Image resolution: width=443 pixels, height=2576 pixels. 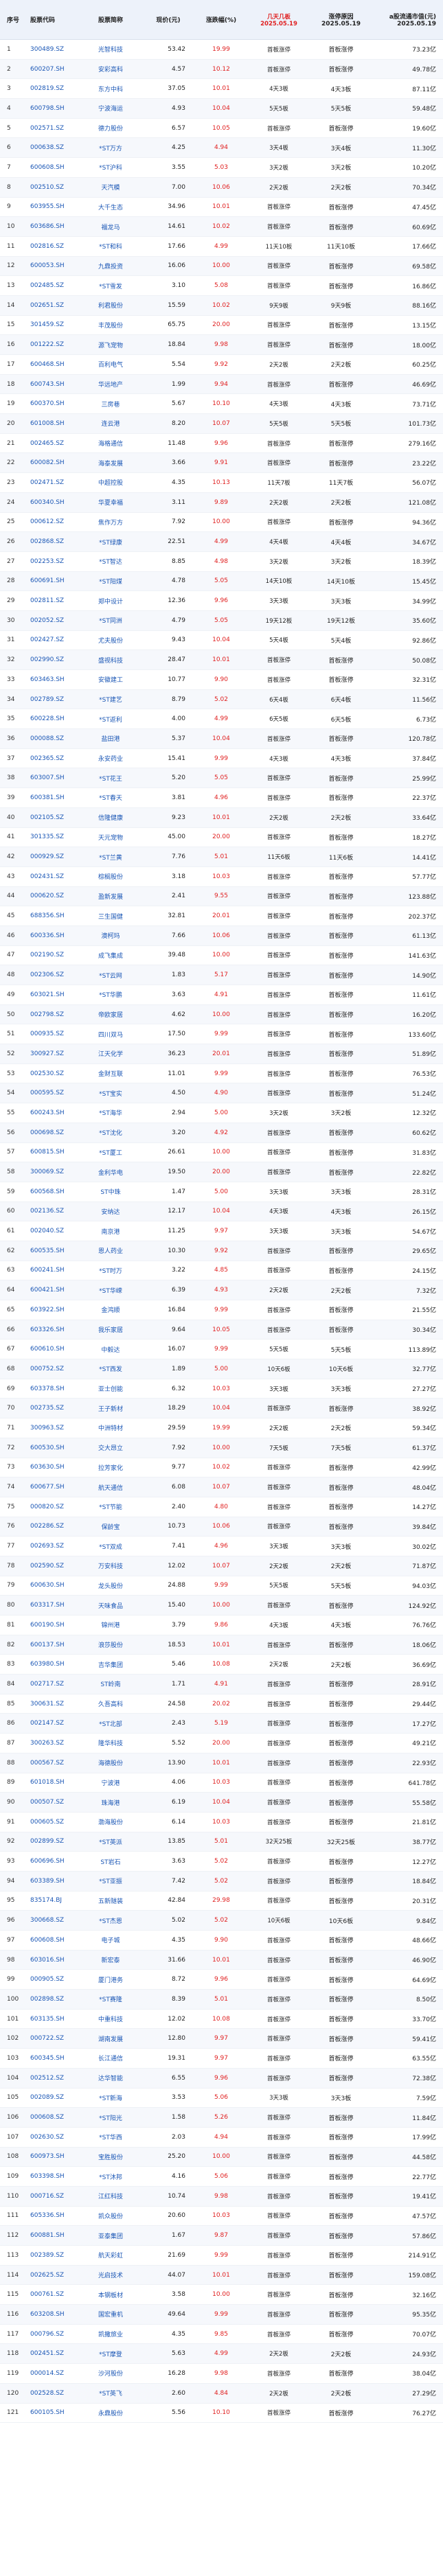 I want to click on table-row: 81 600190.SH 锦州港 3.79 9.86 4天3板 4天3板 76.76亿, so click(x=221, y=1625).